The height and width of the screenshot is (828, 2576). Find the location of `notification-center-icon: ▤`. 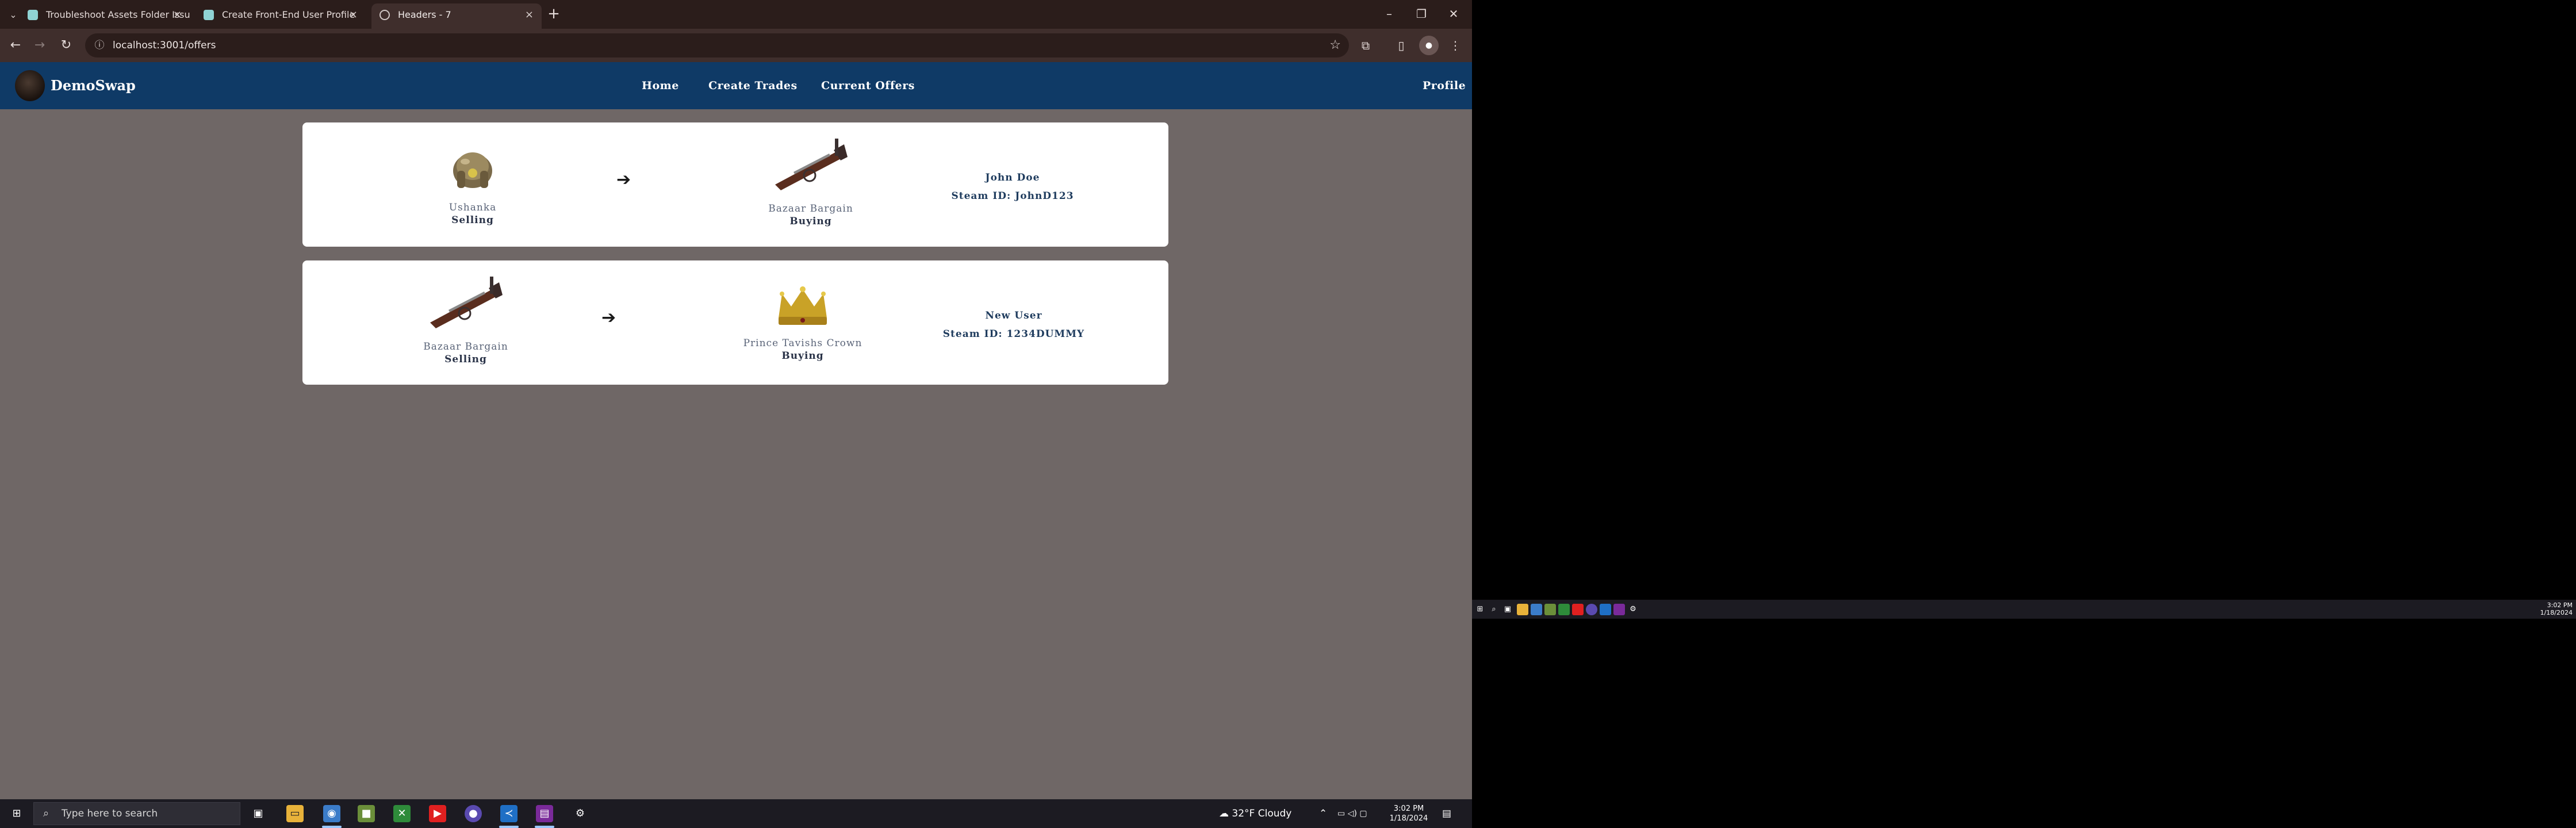

notification-center-icon: ▤ is located at coordinates (1446, 813).